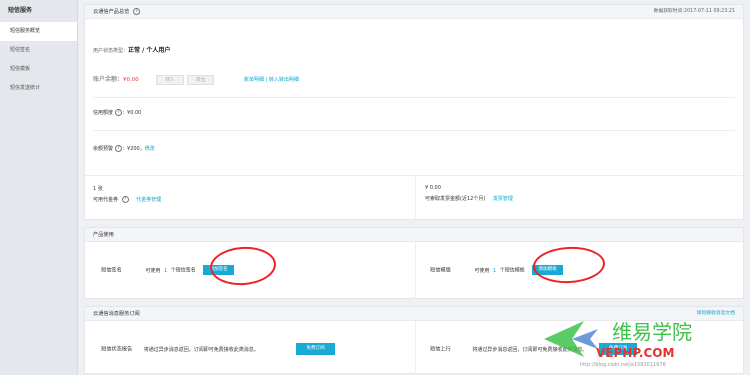 The image size is (750, 375). What do you see at coordinates (131, 80) in the screenshot?
I see `balance-value: ¥0.00` at bounding box center [131, 80].